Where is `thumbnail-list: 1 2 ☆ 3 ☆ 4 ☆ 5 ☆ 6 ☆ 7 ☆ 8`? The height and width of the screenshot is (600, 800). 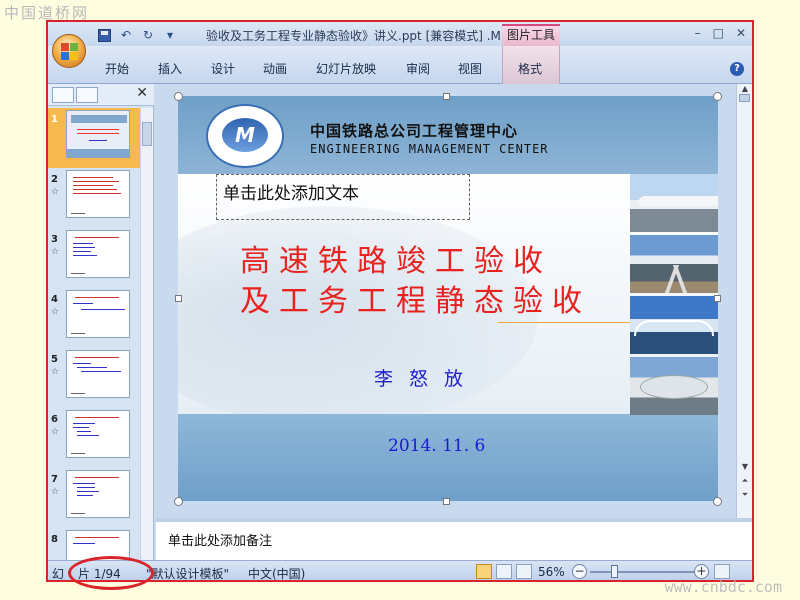 thumbnail-list: 1 2 ☆ 3 ☆ 4 ☆ 5 ☆ 6 ☆ 7 ☆ 8 is located at coordinates (94, 343).